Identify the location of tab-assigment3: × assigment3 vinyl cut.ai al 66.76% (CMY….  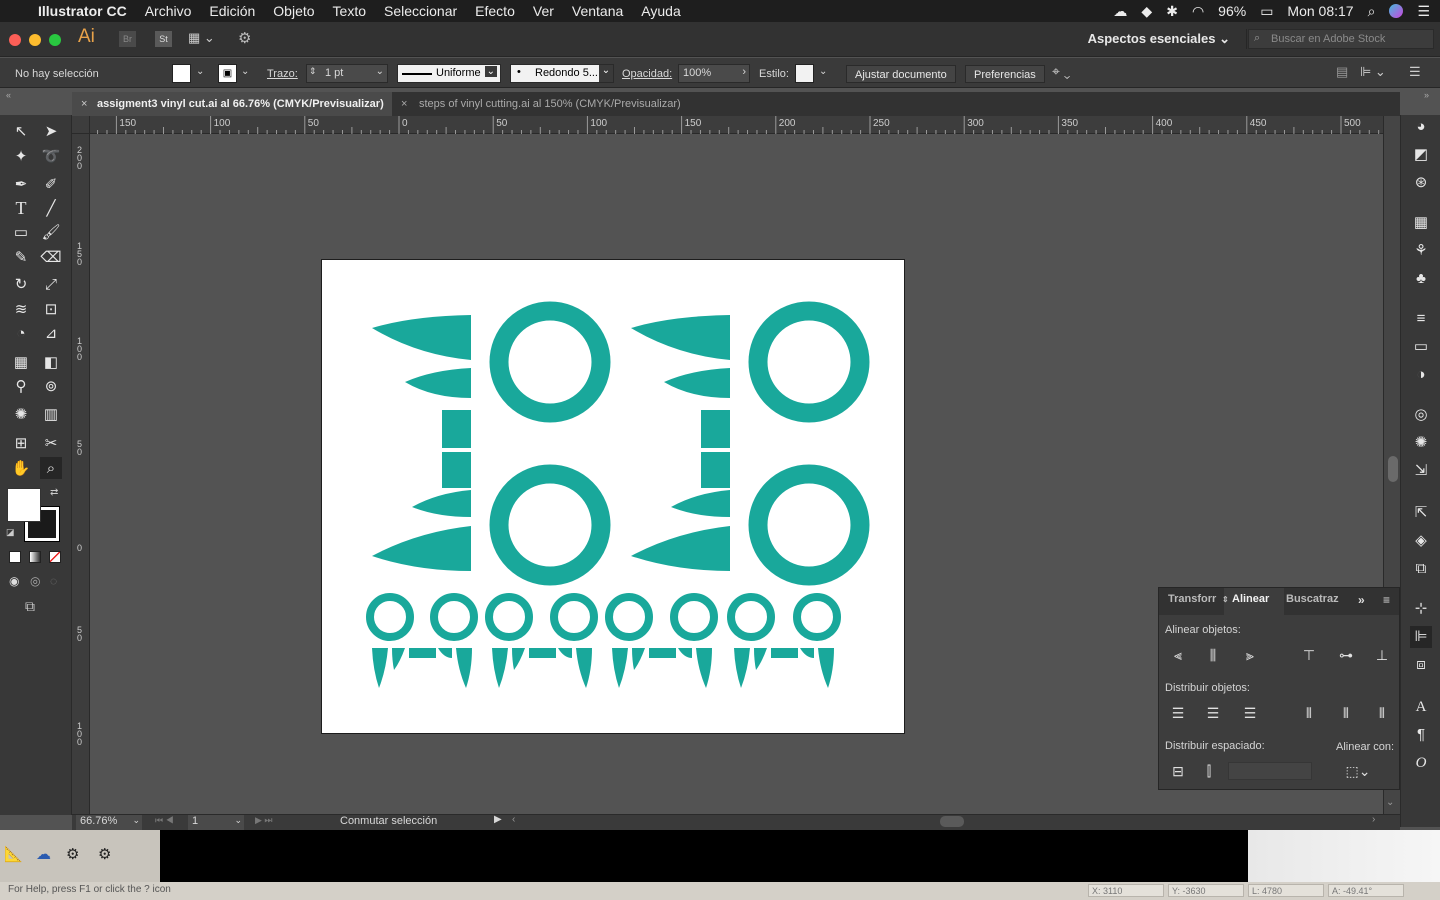
(232, 104).